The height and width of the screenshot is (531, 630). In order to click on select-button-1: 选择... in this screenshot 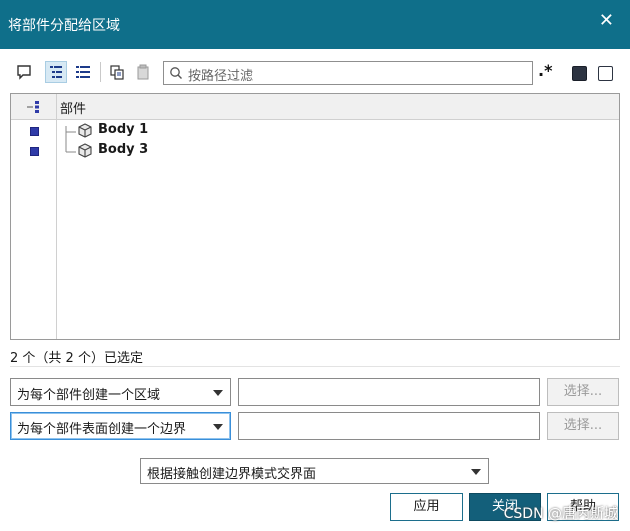, I will do `click(583, 392)`.